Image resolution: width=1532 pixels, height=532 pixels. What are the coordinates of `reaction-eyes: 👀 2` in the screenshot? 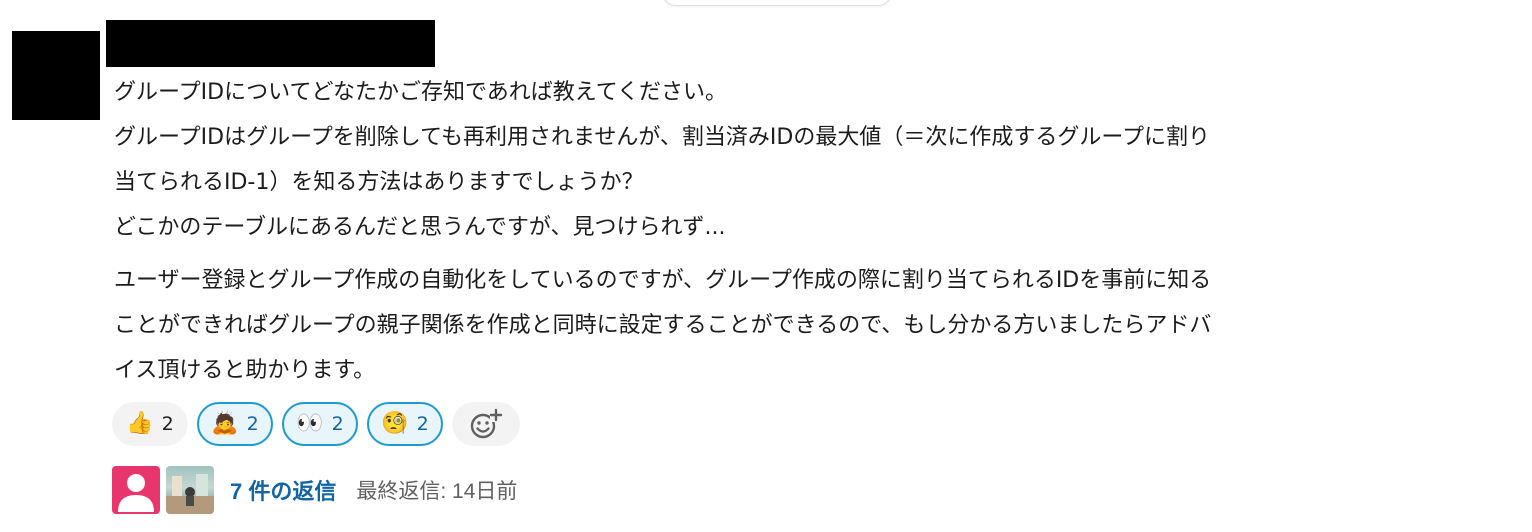 It's located at (320, 424).